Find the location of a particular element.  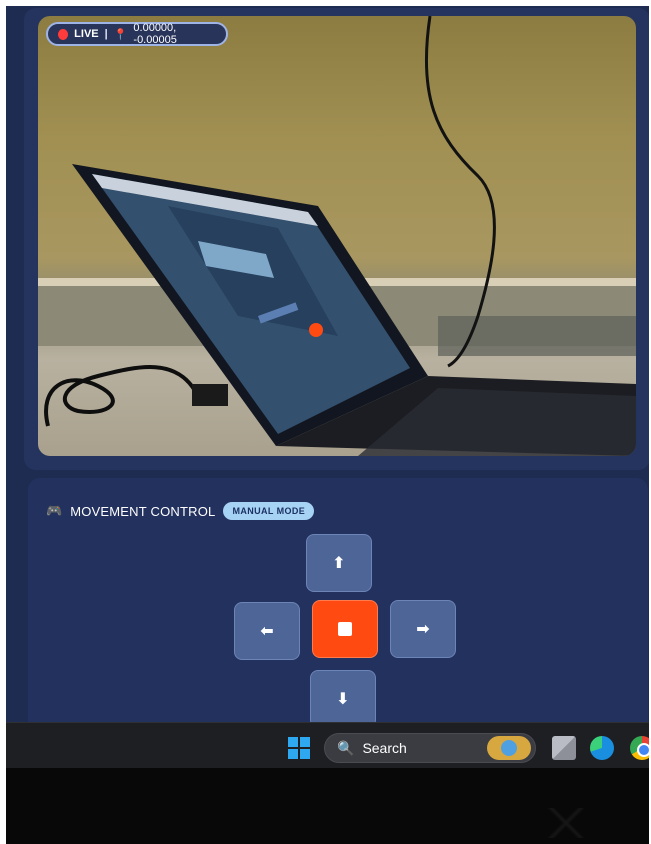

task-view-icon is located at coordinates (564, 748).